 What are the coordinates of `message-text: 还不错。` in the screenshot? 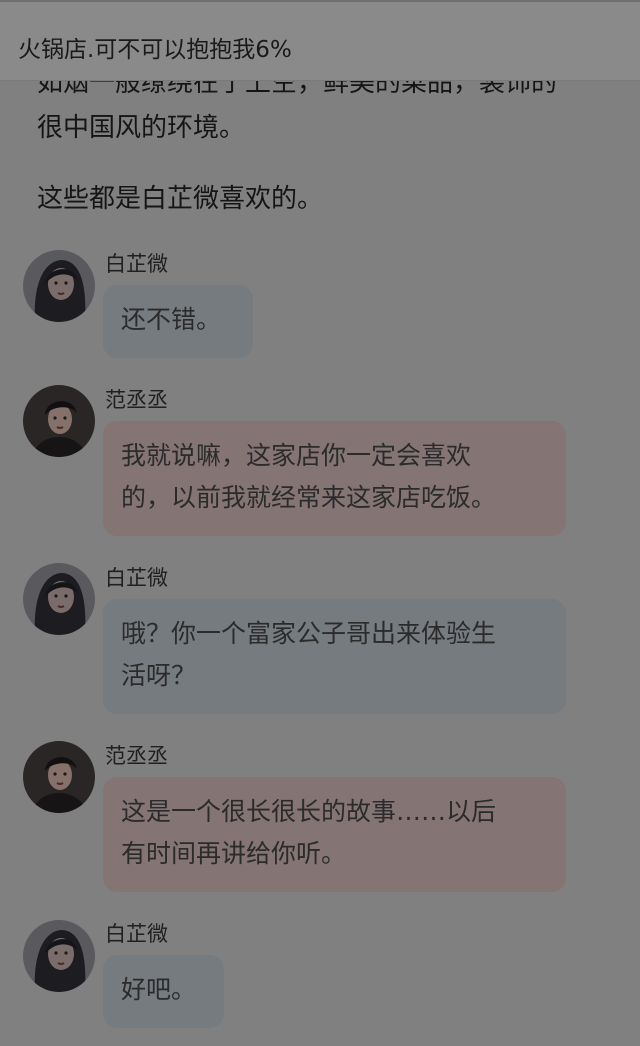 It's located at (171, 319).